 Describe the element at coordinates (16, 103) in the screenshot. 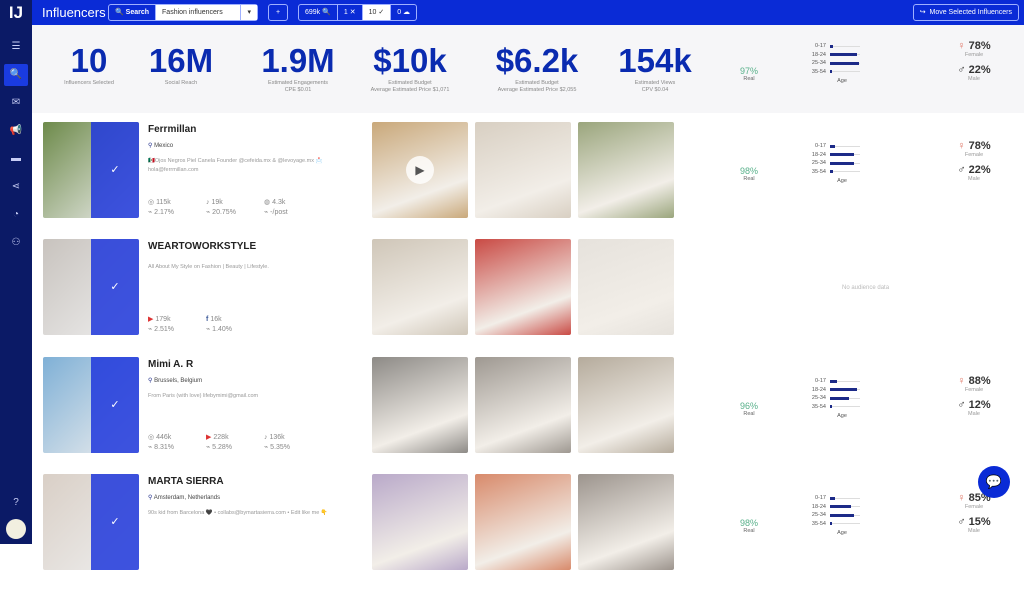

I see `inbox-icon: ✉` at that location.